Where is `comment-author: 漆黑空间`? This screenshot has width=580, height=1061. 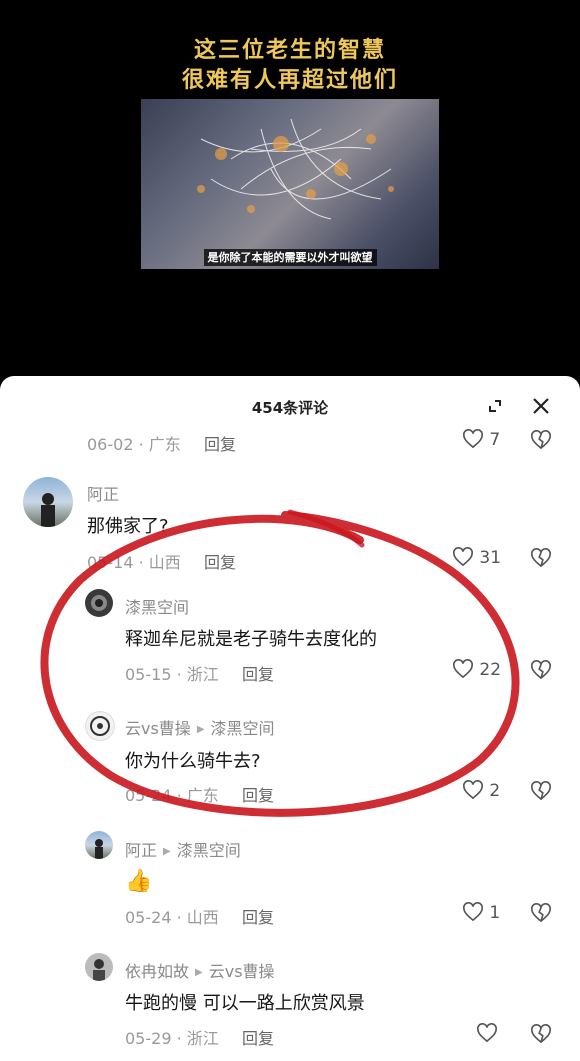 comment-author: 漆黑空间 is located at coordinates (157, 606).